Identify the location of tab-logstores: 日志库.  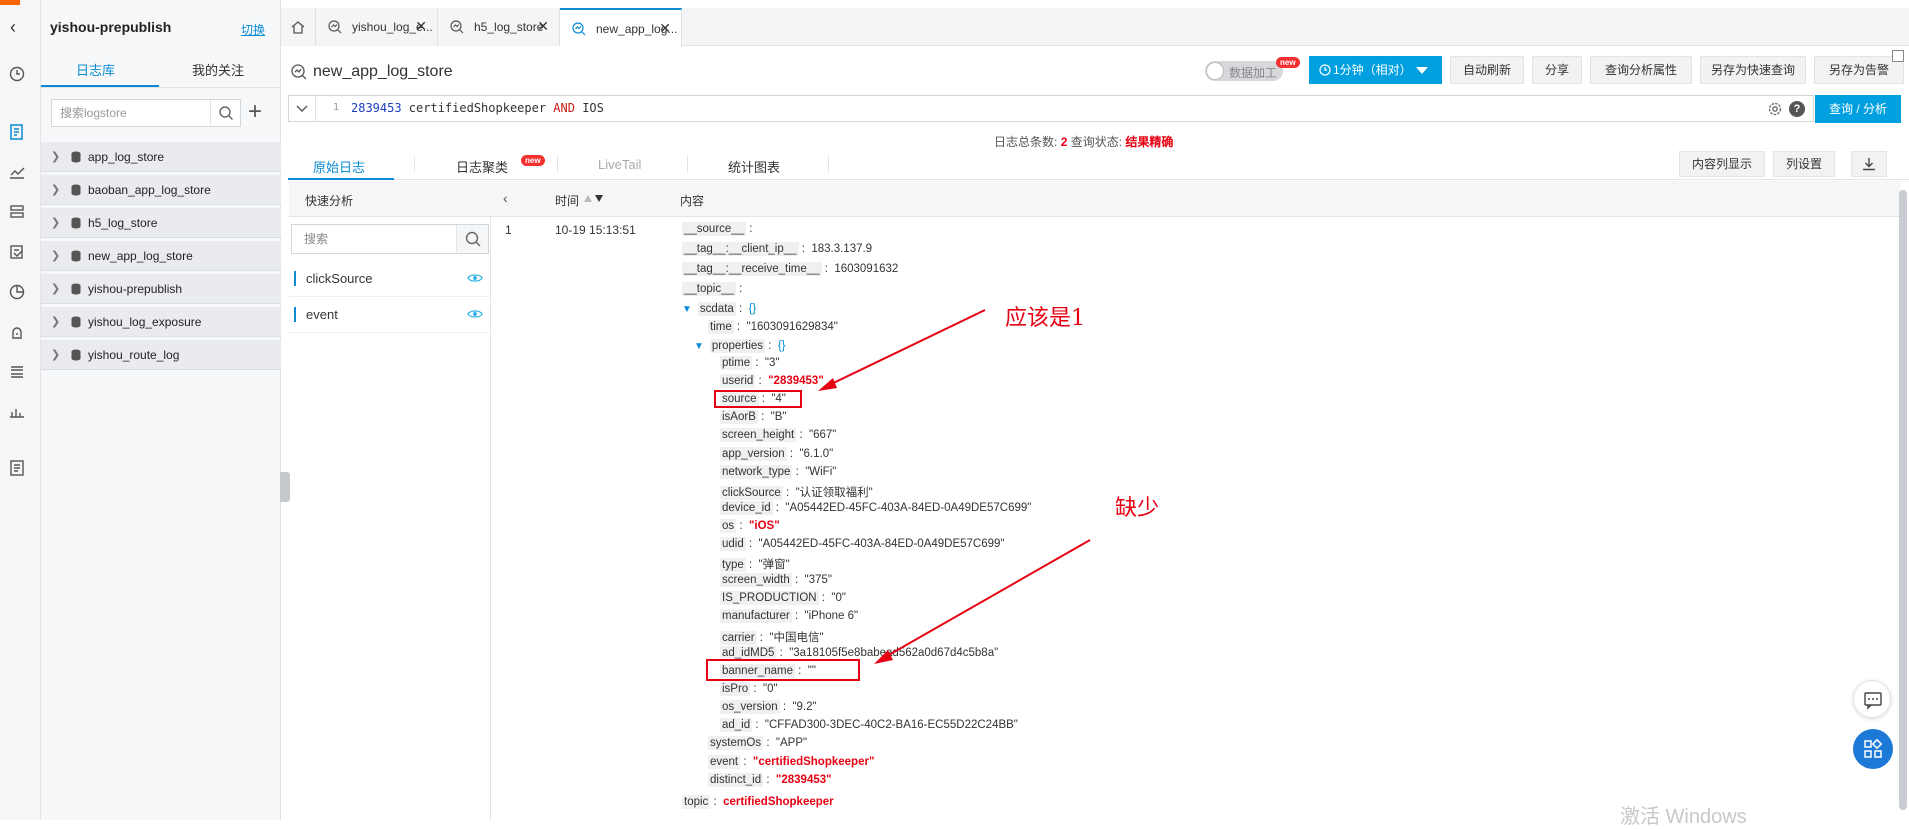
(95, 69).